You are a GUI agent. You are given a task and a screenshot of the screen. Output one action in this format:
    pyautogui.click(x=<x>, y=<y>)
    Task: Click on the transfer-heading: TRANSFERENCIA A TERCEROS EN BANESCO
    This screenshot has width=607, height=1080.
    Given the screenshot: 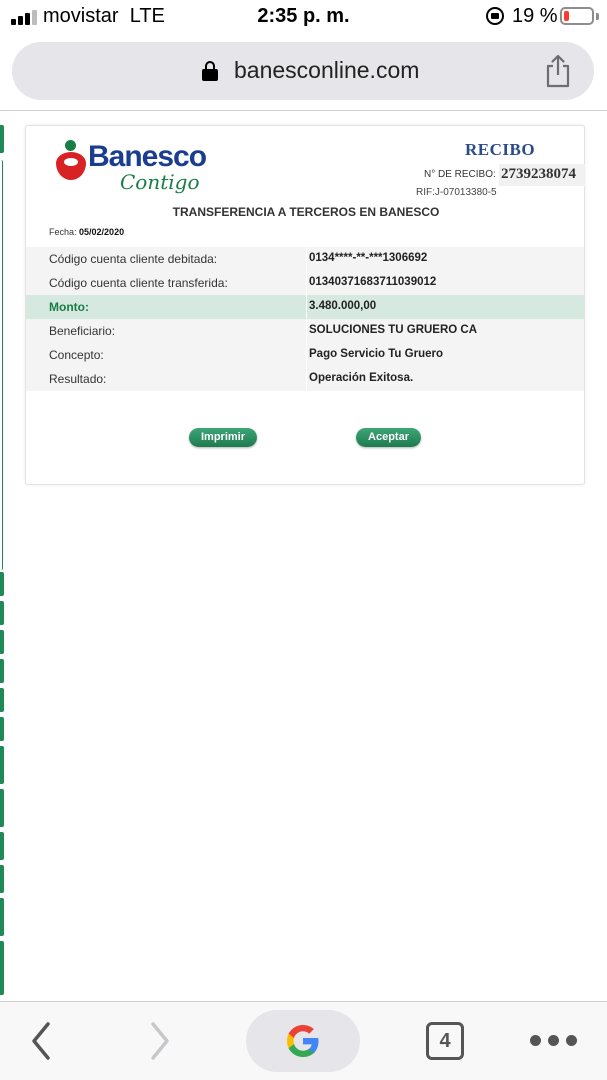 What is the action you would take?
    pyautogui.click(x=306, y=212)
    